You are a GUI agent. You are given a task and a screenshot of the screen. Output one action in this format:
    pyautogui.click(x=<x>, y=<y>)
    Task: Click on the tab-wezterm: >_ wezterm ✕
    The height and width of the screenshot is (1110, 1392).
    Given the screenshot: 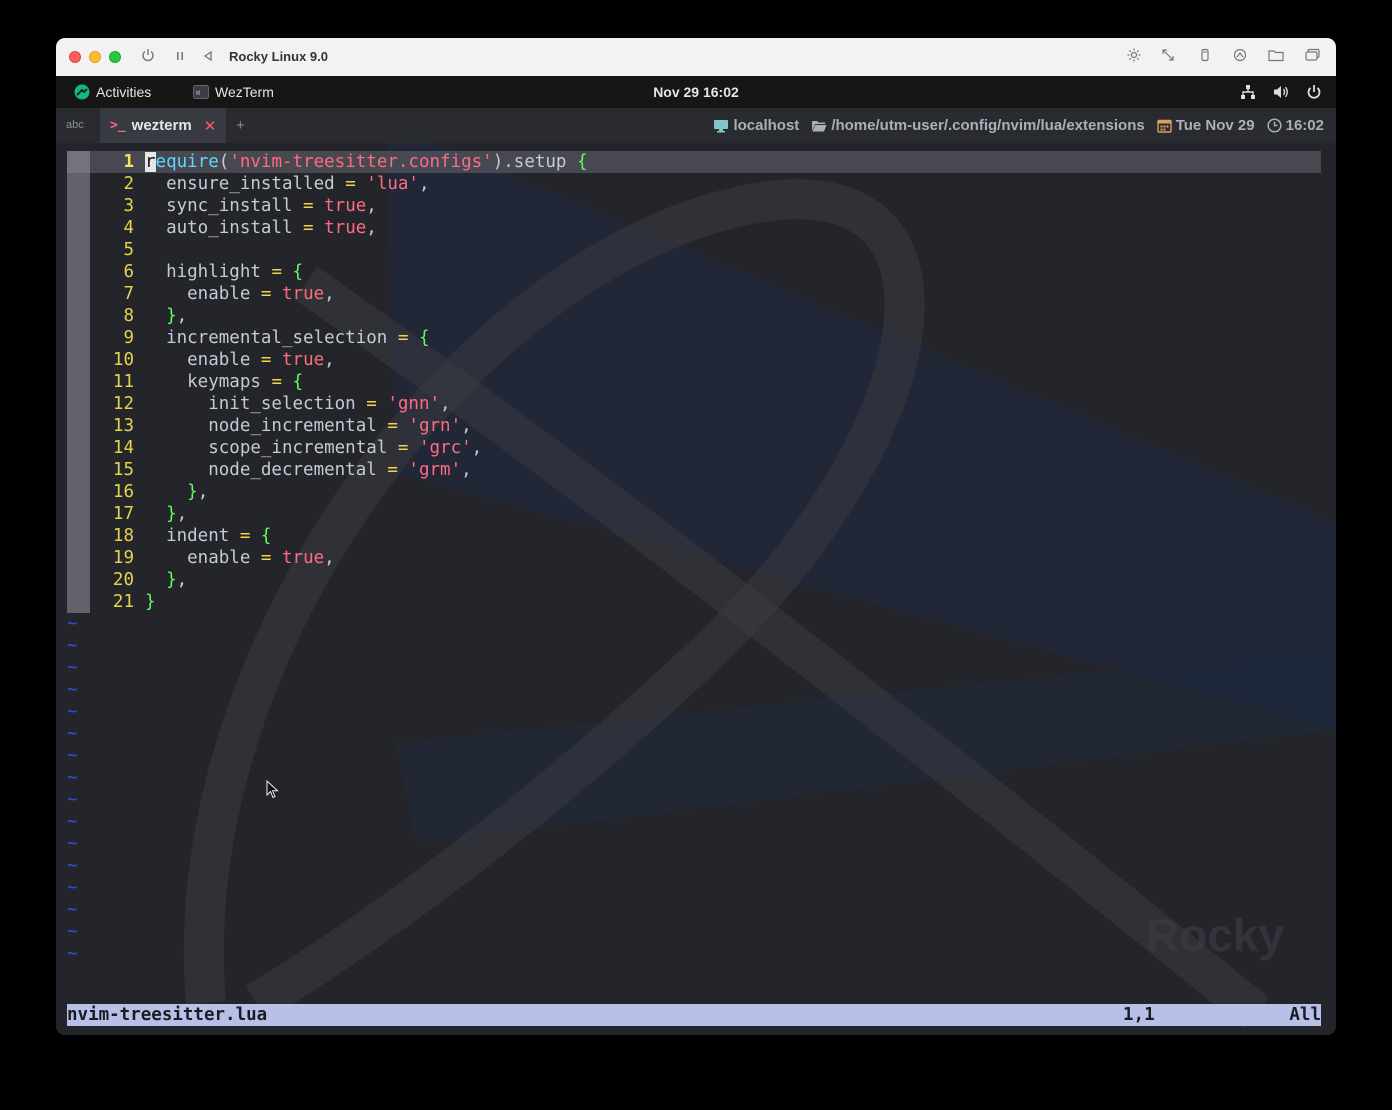 What is the action you would take?
    pyautogui.click(x=163, y=125)
    